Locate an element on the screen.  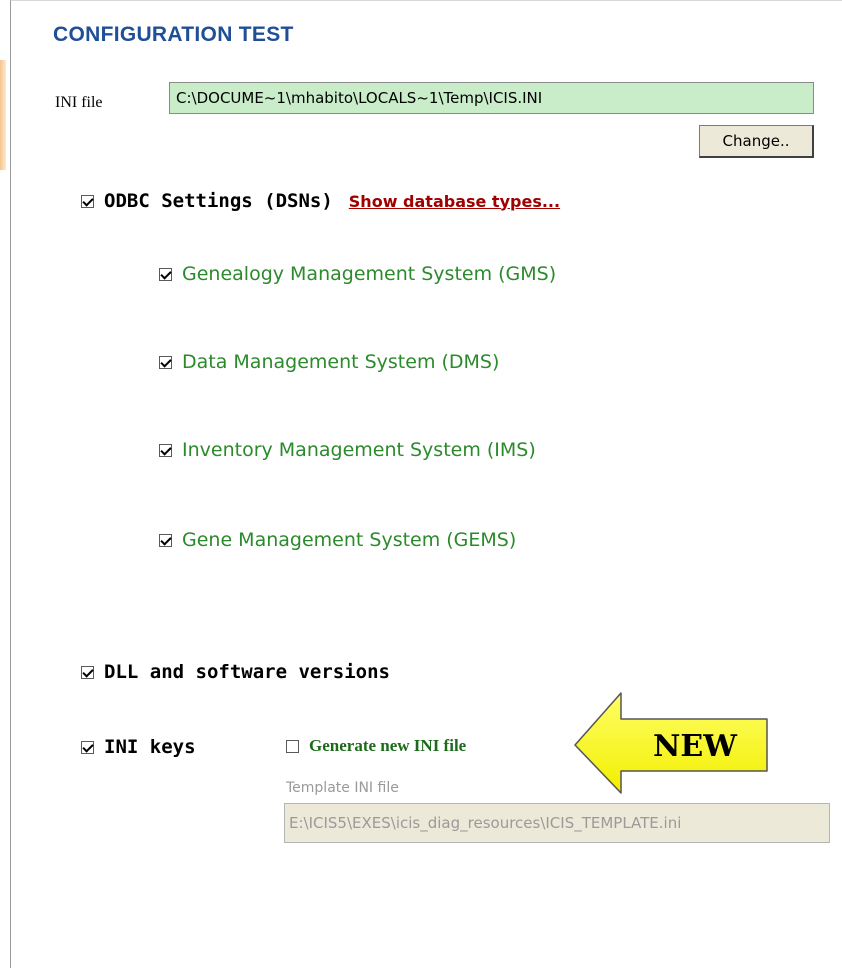
new-label: NEW is located at coordinates (695, 746).